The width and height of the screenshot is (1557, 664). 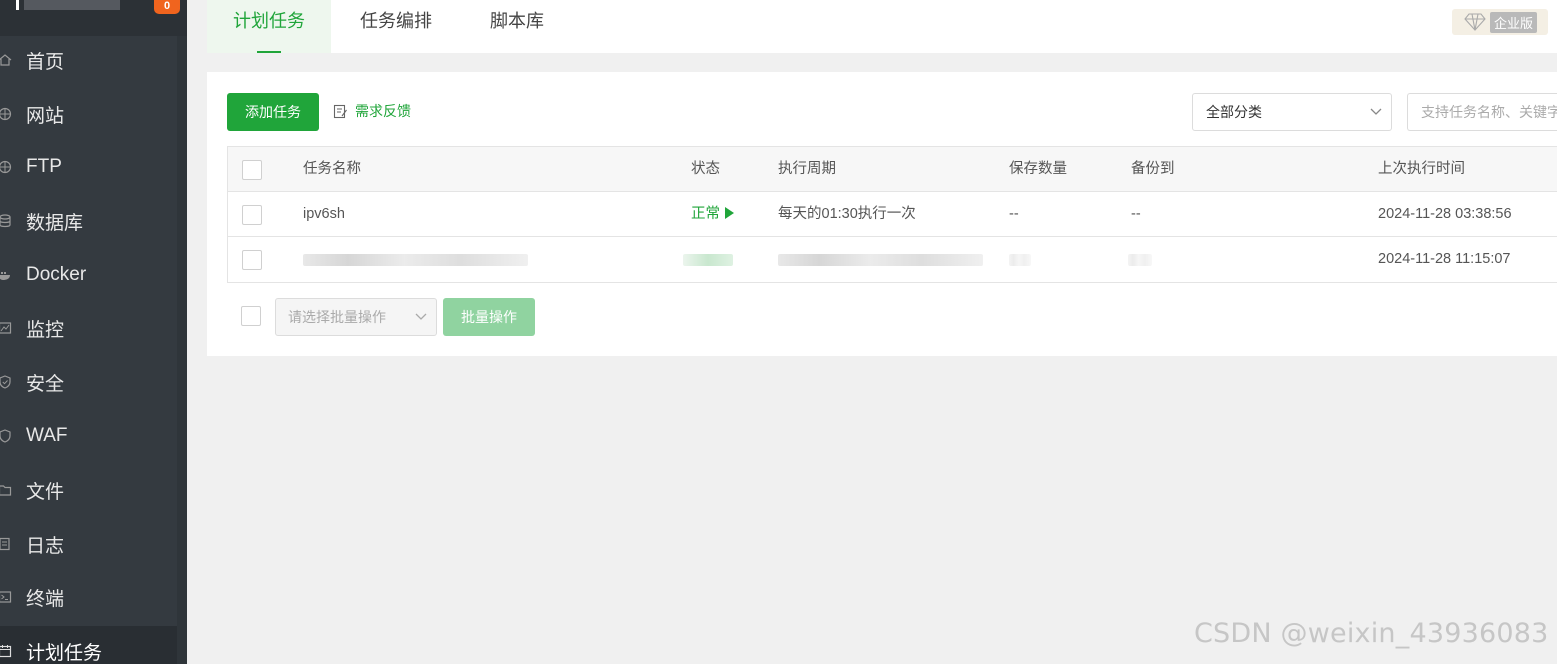 What do you see at coordinates (72, 5) in the screenshot?
I see `server-name-blurred` at bounding box center [72, 5].